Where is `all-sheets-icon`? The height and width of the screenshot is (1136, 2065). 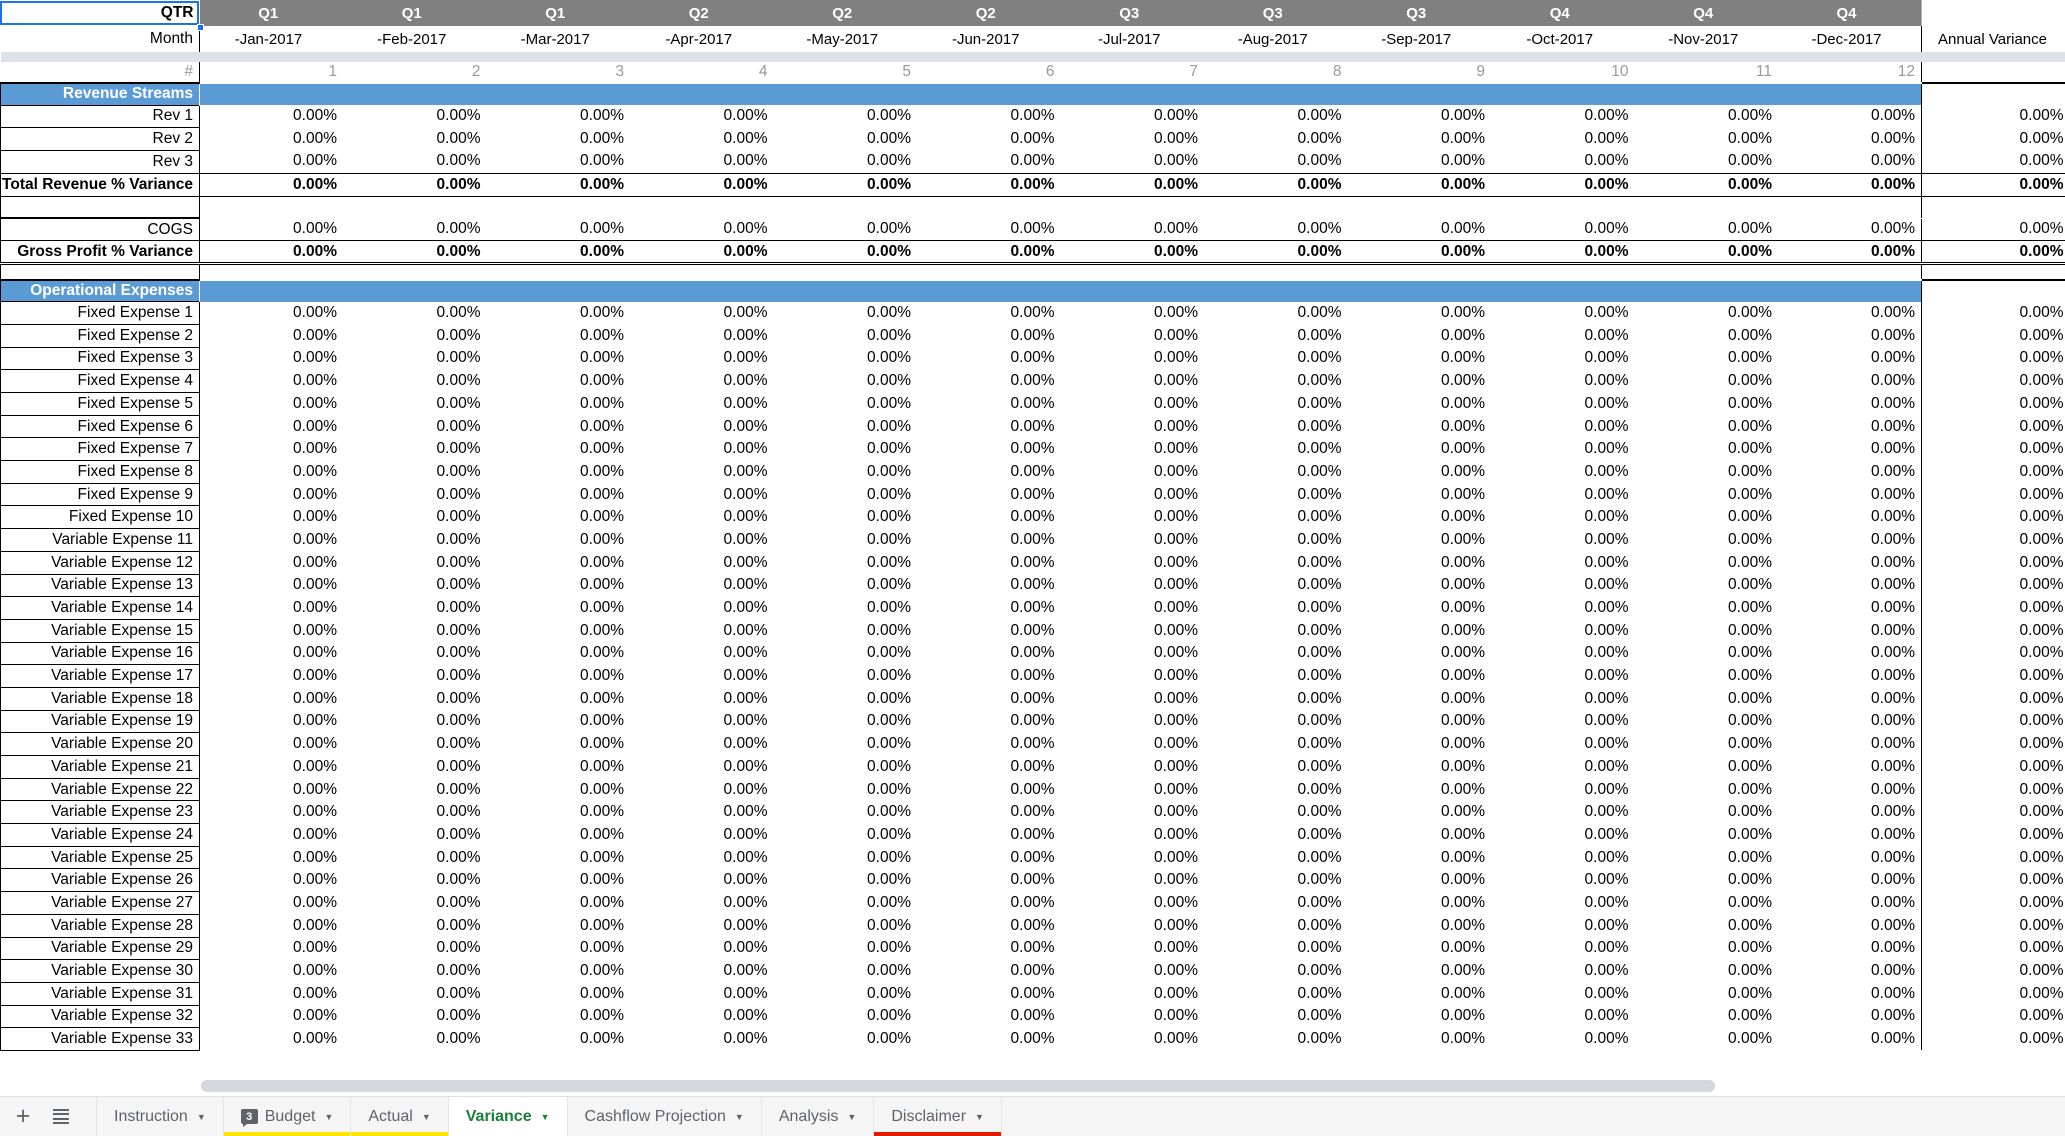
all-sheets-icon is located at coordinates (61, 1116).